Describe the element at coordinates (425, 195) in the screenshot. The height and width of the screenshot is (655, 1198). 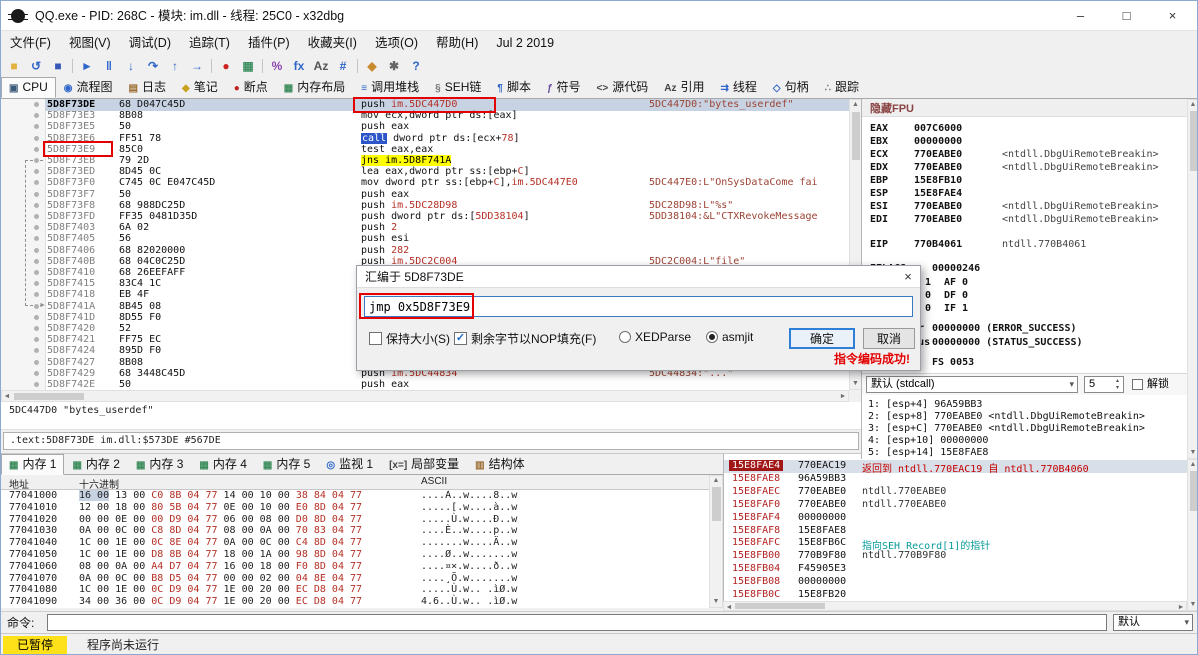
I see `disasm-row: 5D8F73F7 50 push eax` at that location.